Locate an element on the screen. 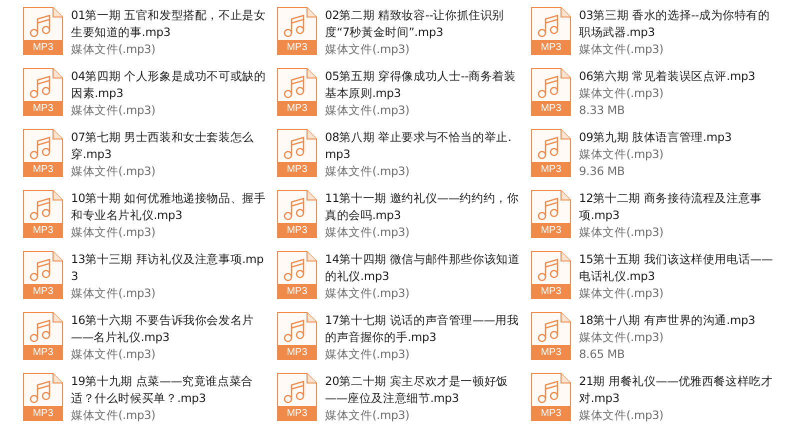  file-name: 07第七期 男士西装和女士套装怎么穿.mp3 is located at coordinates (169, 146).